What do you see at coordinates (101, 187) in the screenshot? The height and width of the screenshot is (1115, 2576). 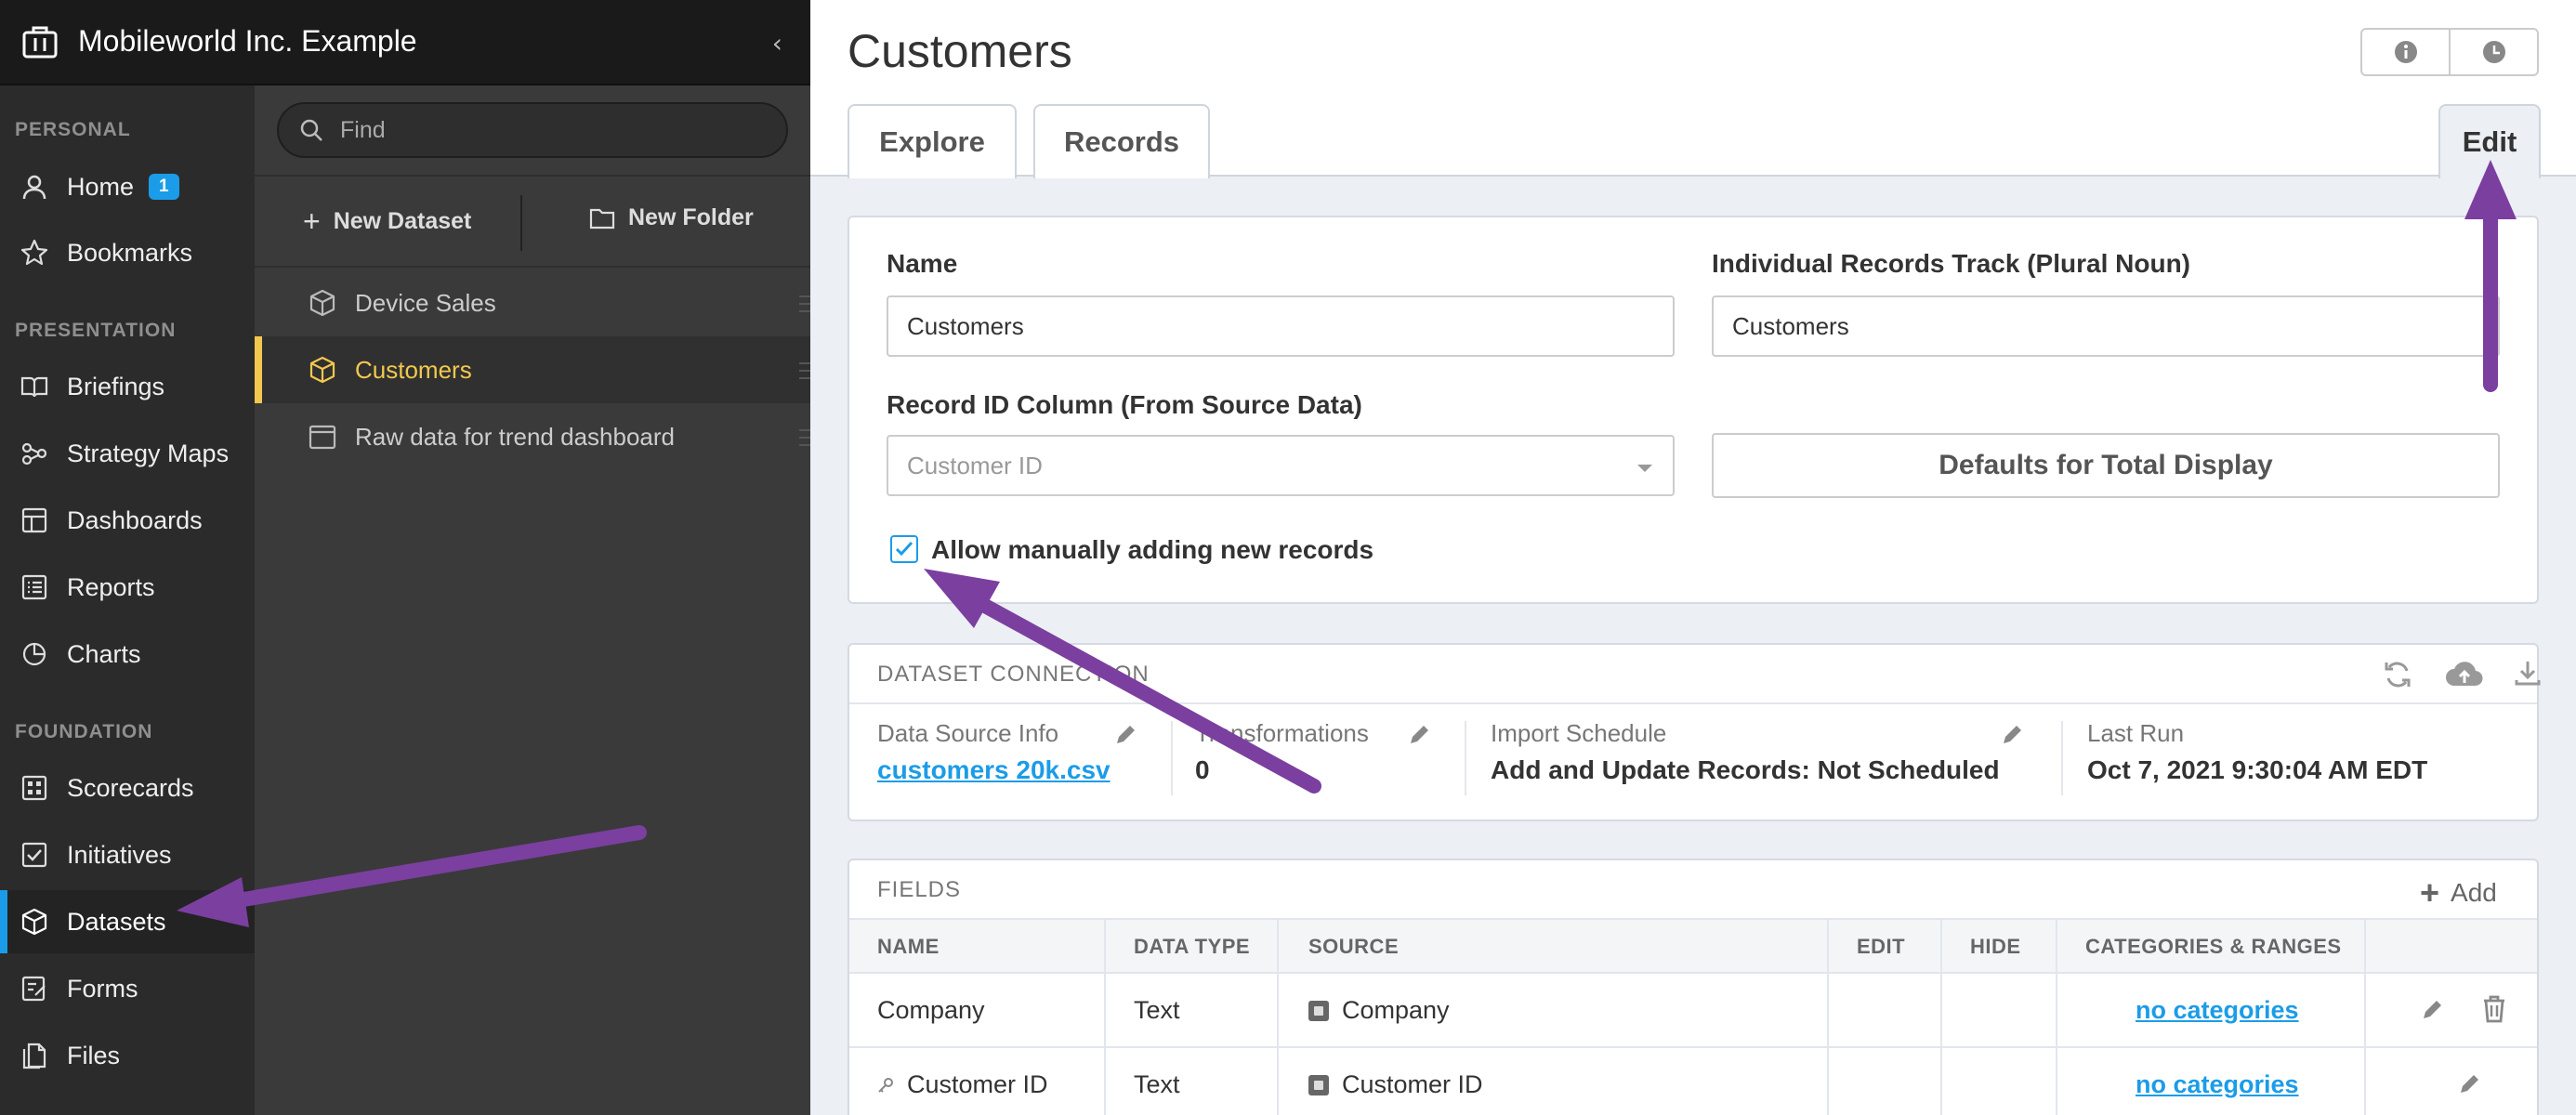 I see `nav-label-home: Home` at bounding box center [101, 187].